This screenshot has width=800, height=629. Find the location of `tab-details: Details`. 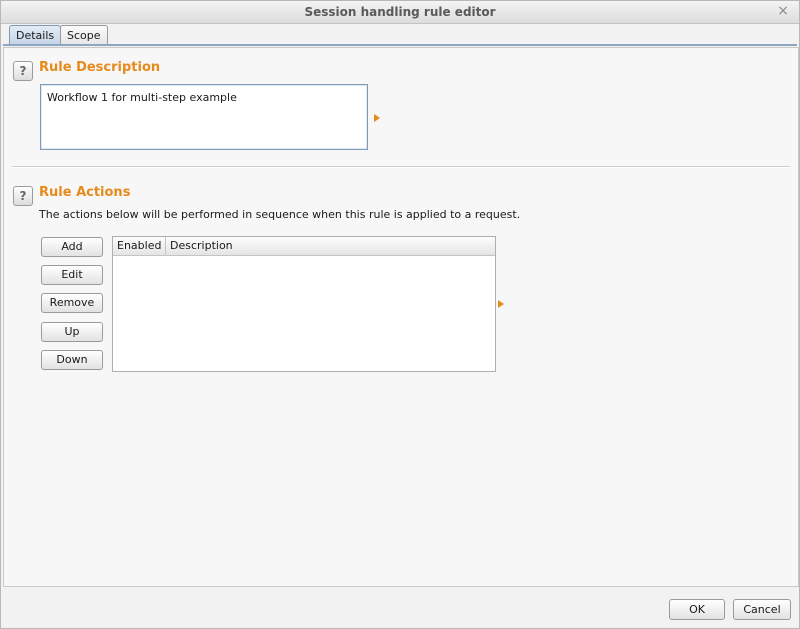

tab-details: Details is located at coordinates (35, 35).